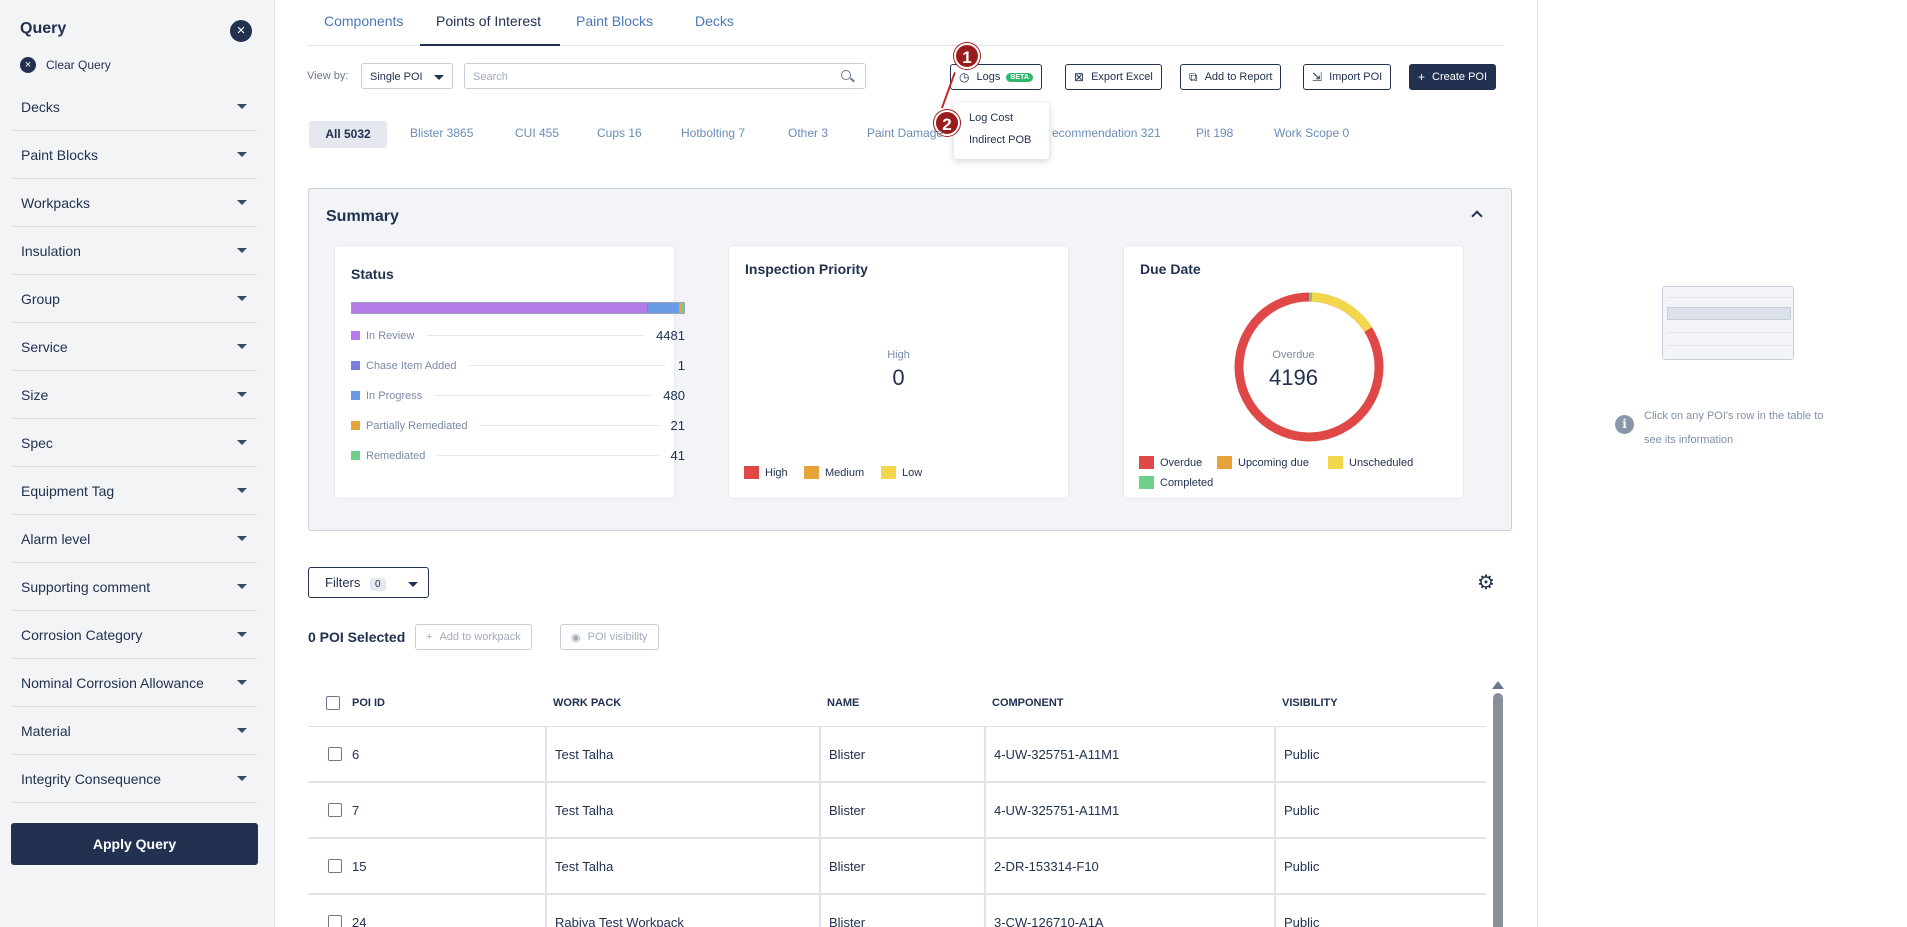 The image size is (1907, 927). What do you see at coordinates (134, 155) in the screenshot?
I see `query-item-paint-blocks: Paint Blocks` at bounding box center [134, 155].